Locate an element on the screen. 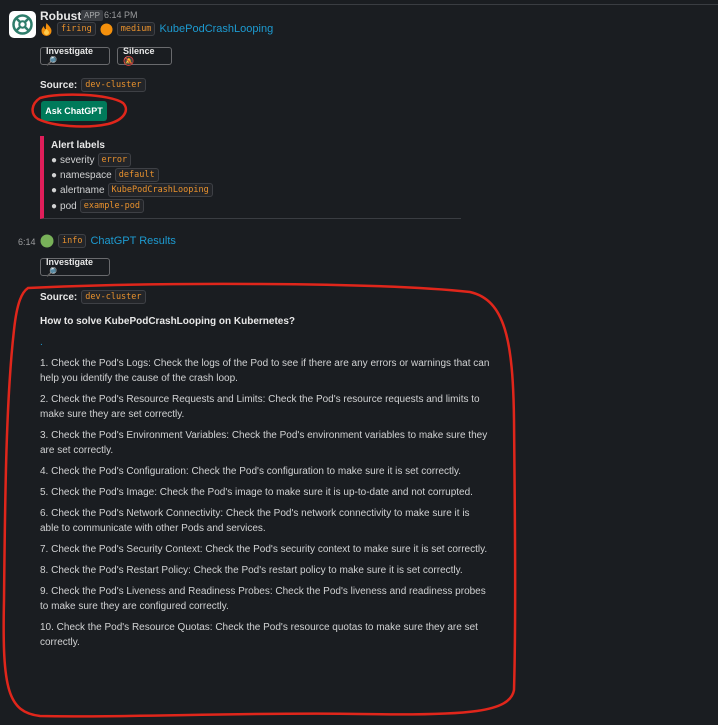 The image size is (718, 725). label-item: ● namespace default is located at coordinates (105, 175).